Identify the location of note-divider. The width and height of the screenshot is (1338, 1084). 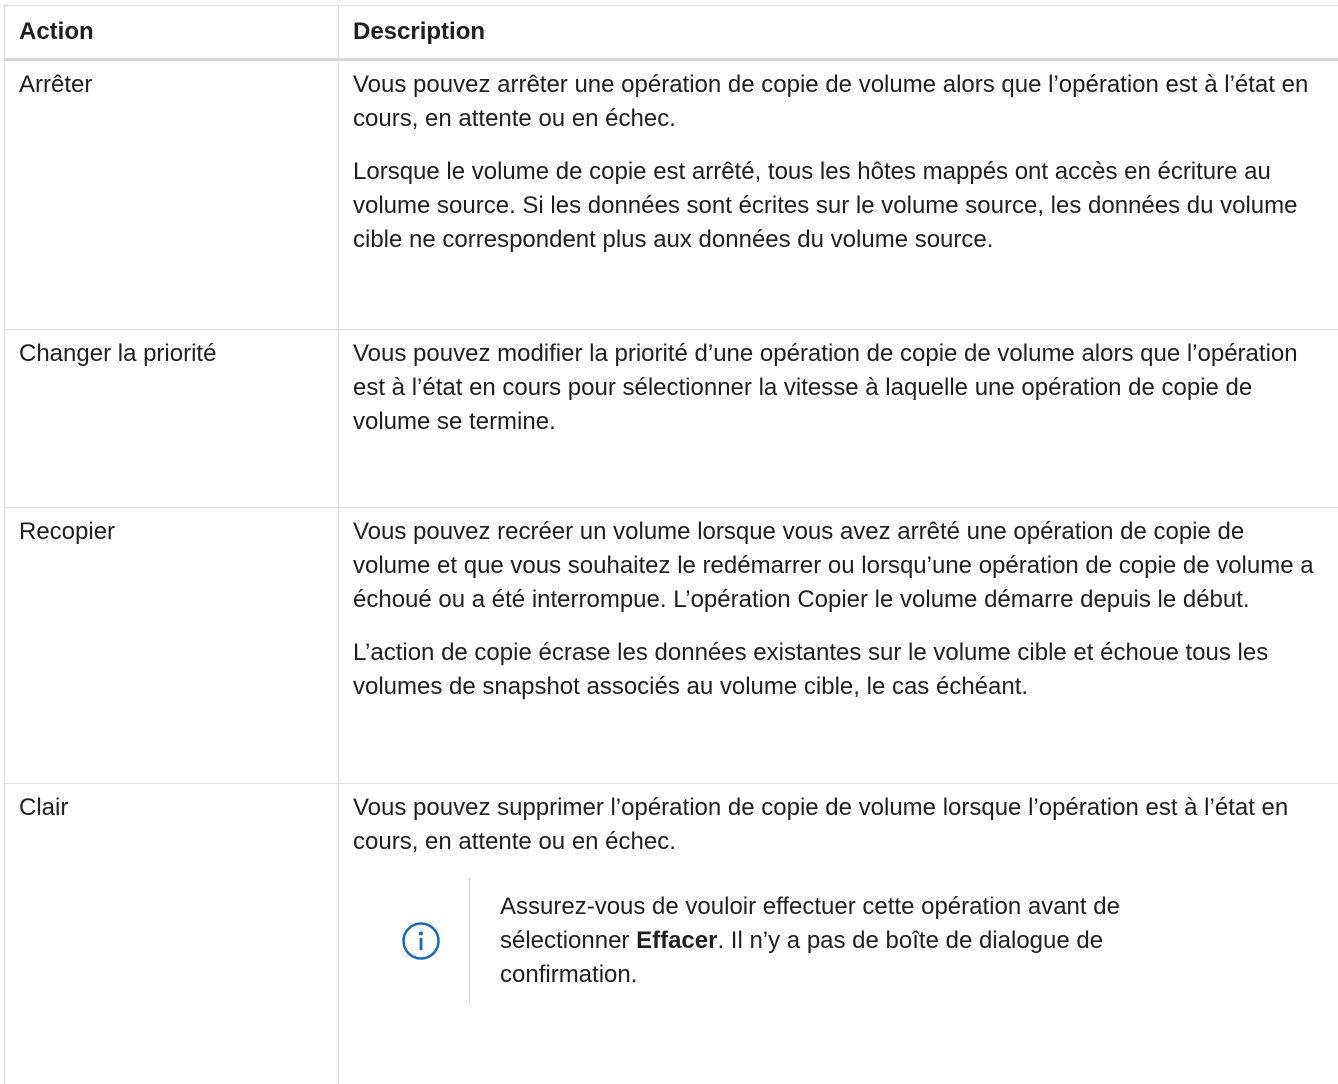
(469, 941).